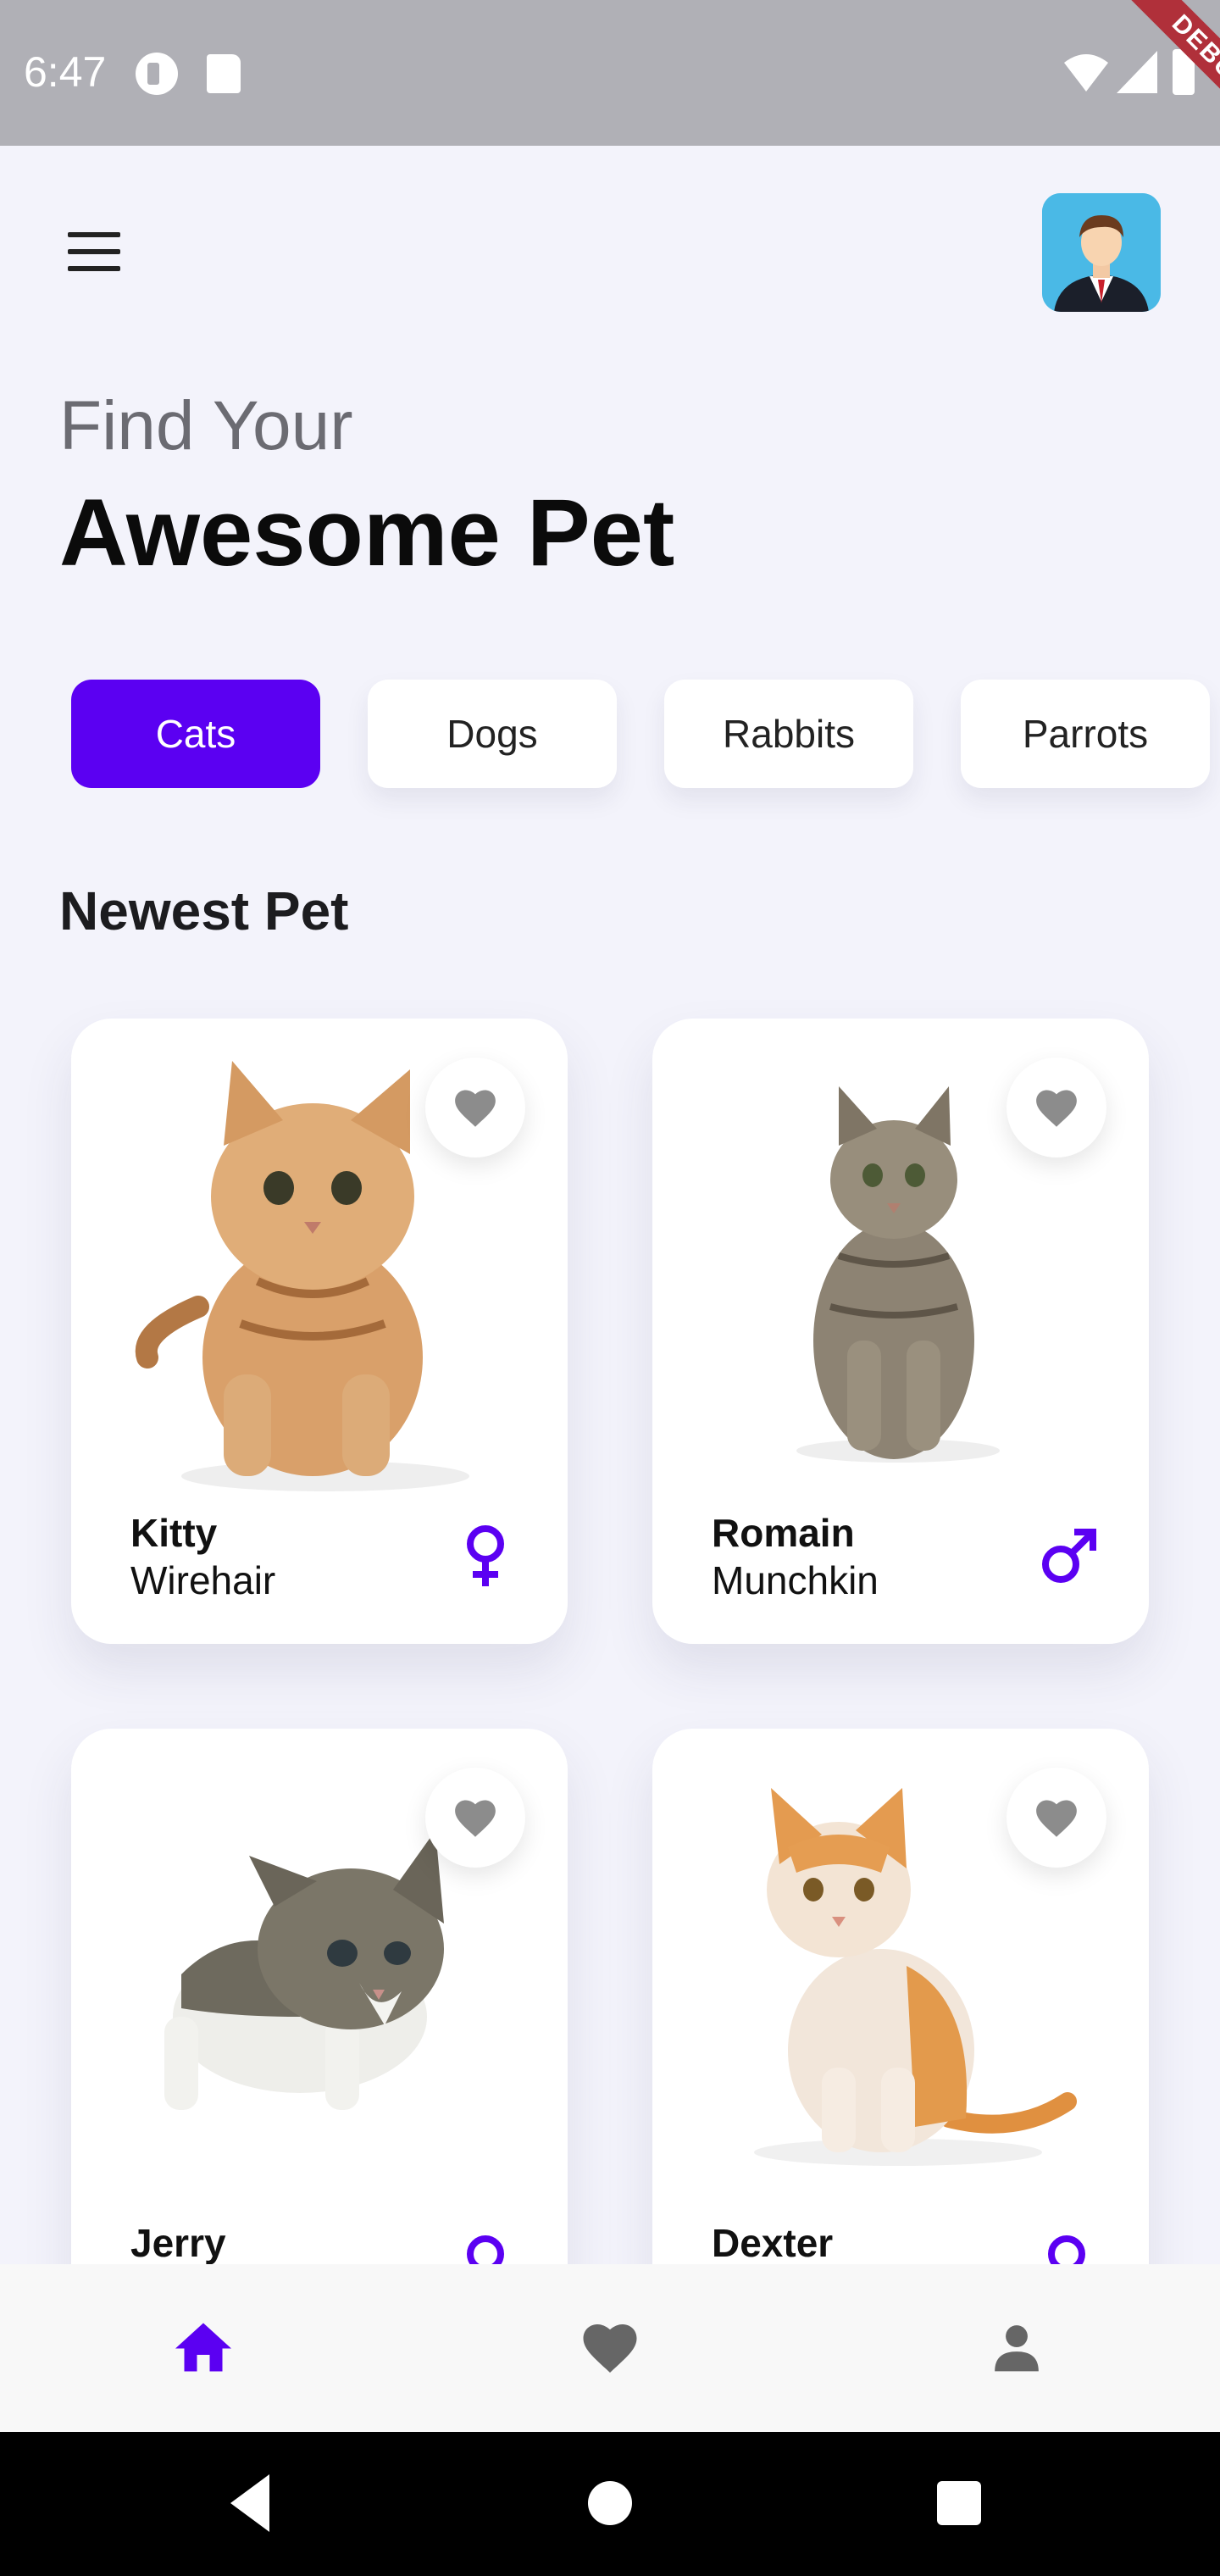 The height and width of the screenshot is (2576, 1220). I want to click on home-icon, so click(203, 2347).